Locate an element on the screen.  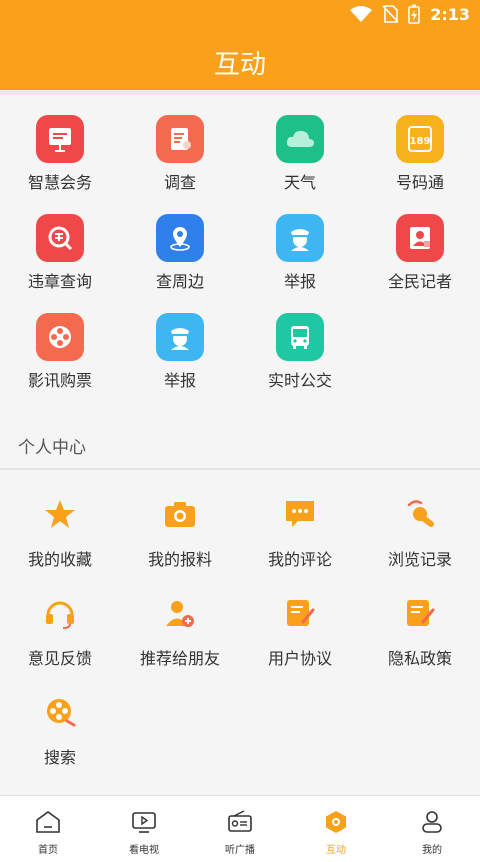
user-agreement: 用户协议 is located at coordinates (300, 620).